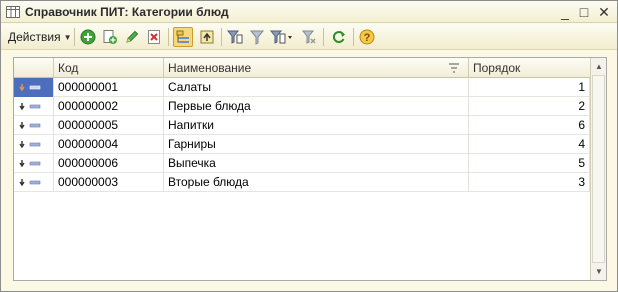 The image size is (618, 292). What do you see at coordinates (529, 163) in the screenshot?
I see `order-cell: 5` at bounding box center [529, 163].